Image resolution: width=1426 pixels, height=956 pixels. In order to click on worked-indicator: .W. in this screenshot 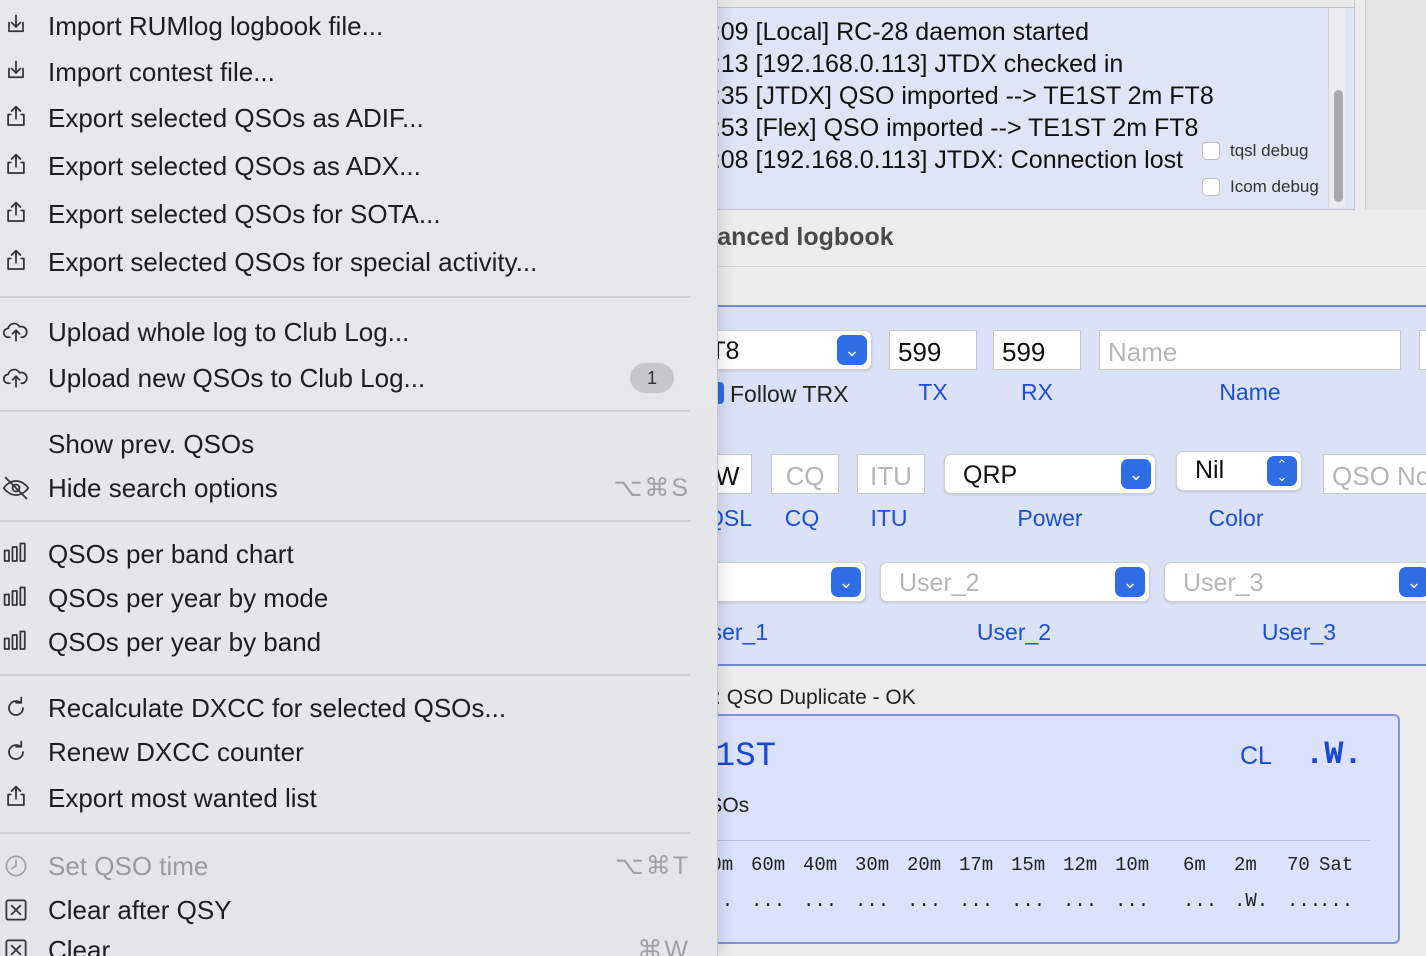, I will do `click(1334, 754)`.